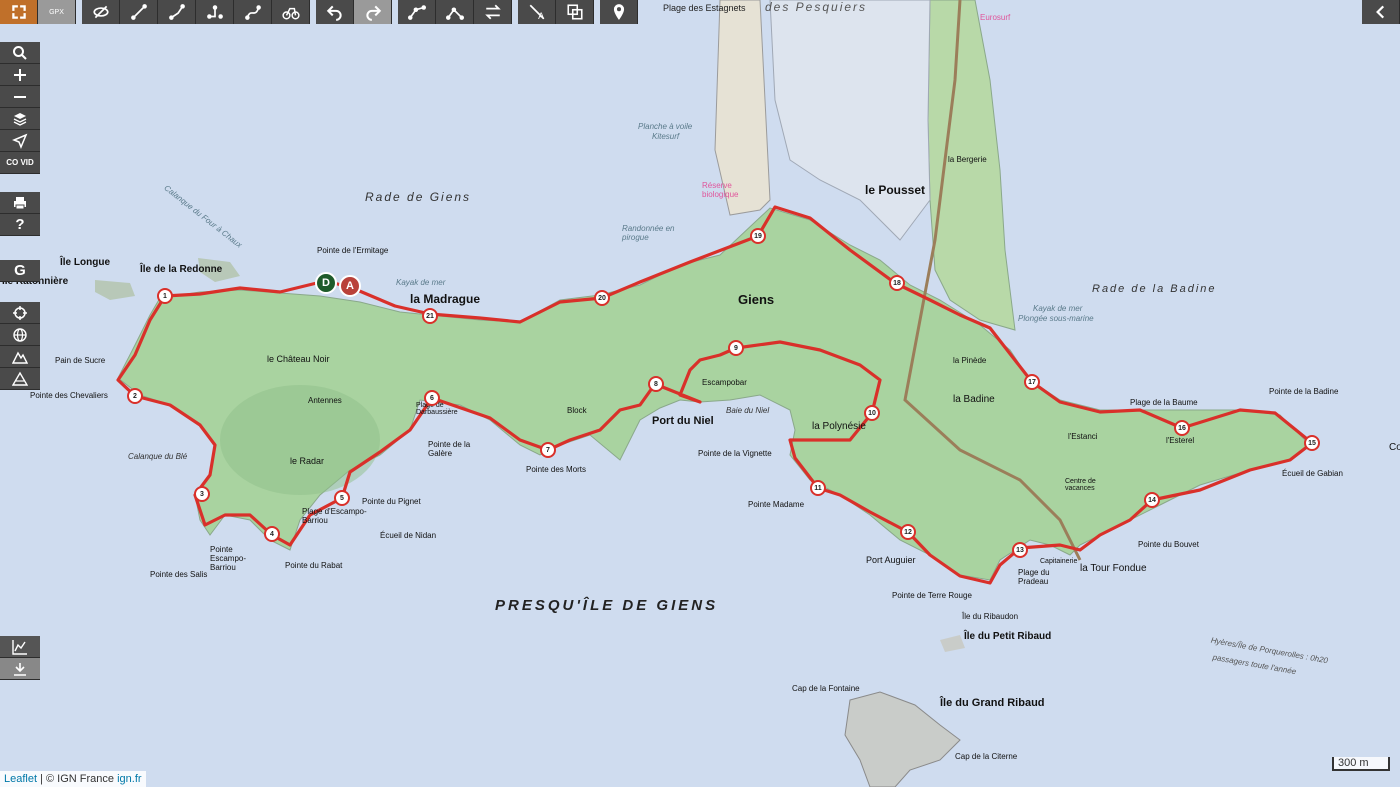  I want to click on gpx-button: GPX, so click(57, 12).